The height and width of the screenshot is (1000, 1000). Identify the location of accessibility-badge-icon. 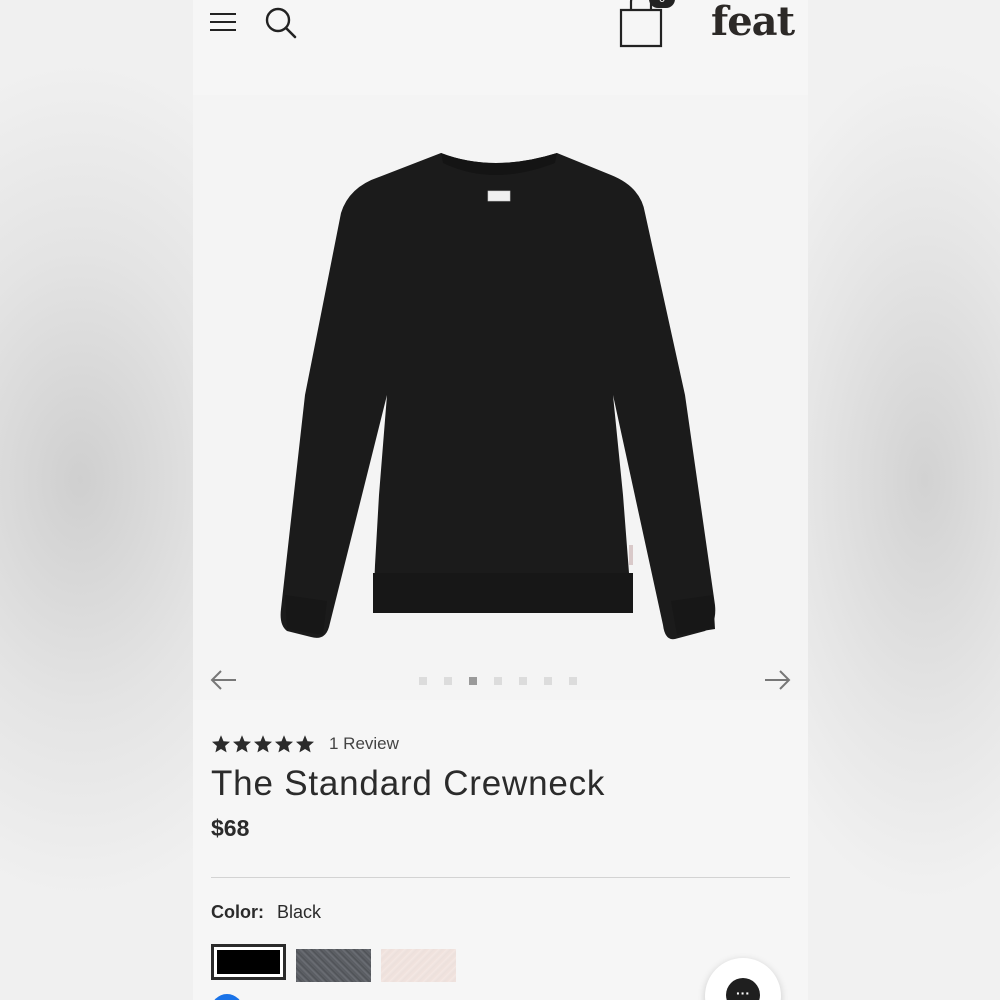
(227, 997).